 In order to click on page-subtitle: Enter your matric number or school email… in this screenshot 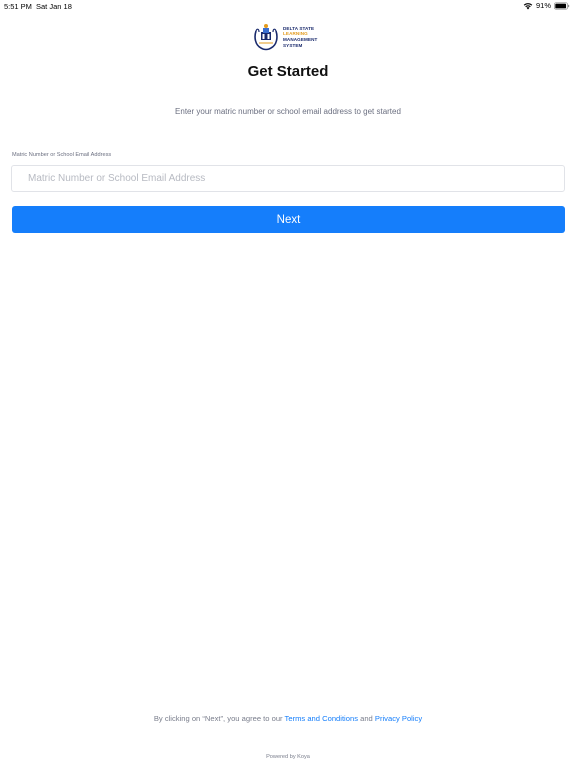, I will do `click(288, 111)`.